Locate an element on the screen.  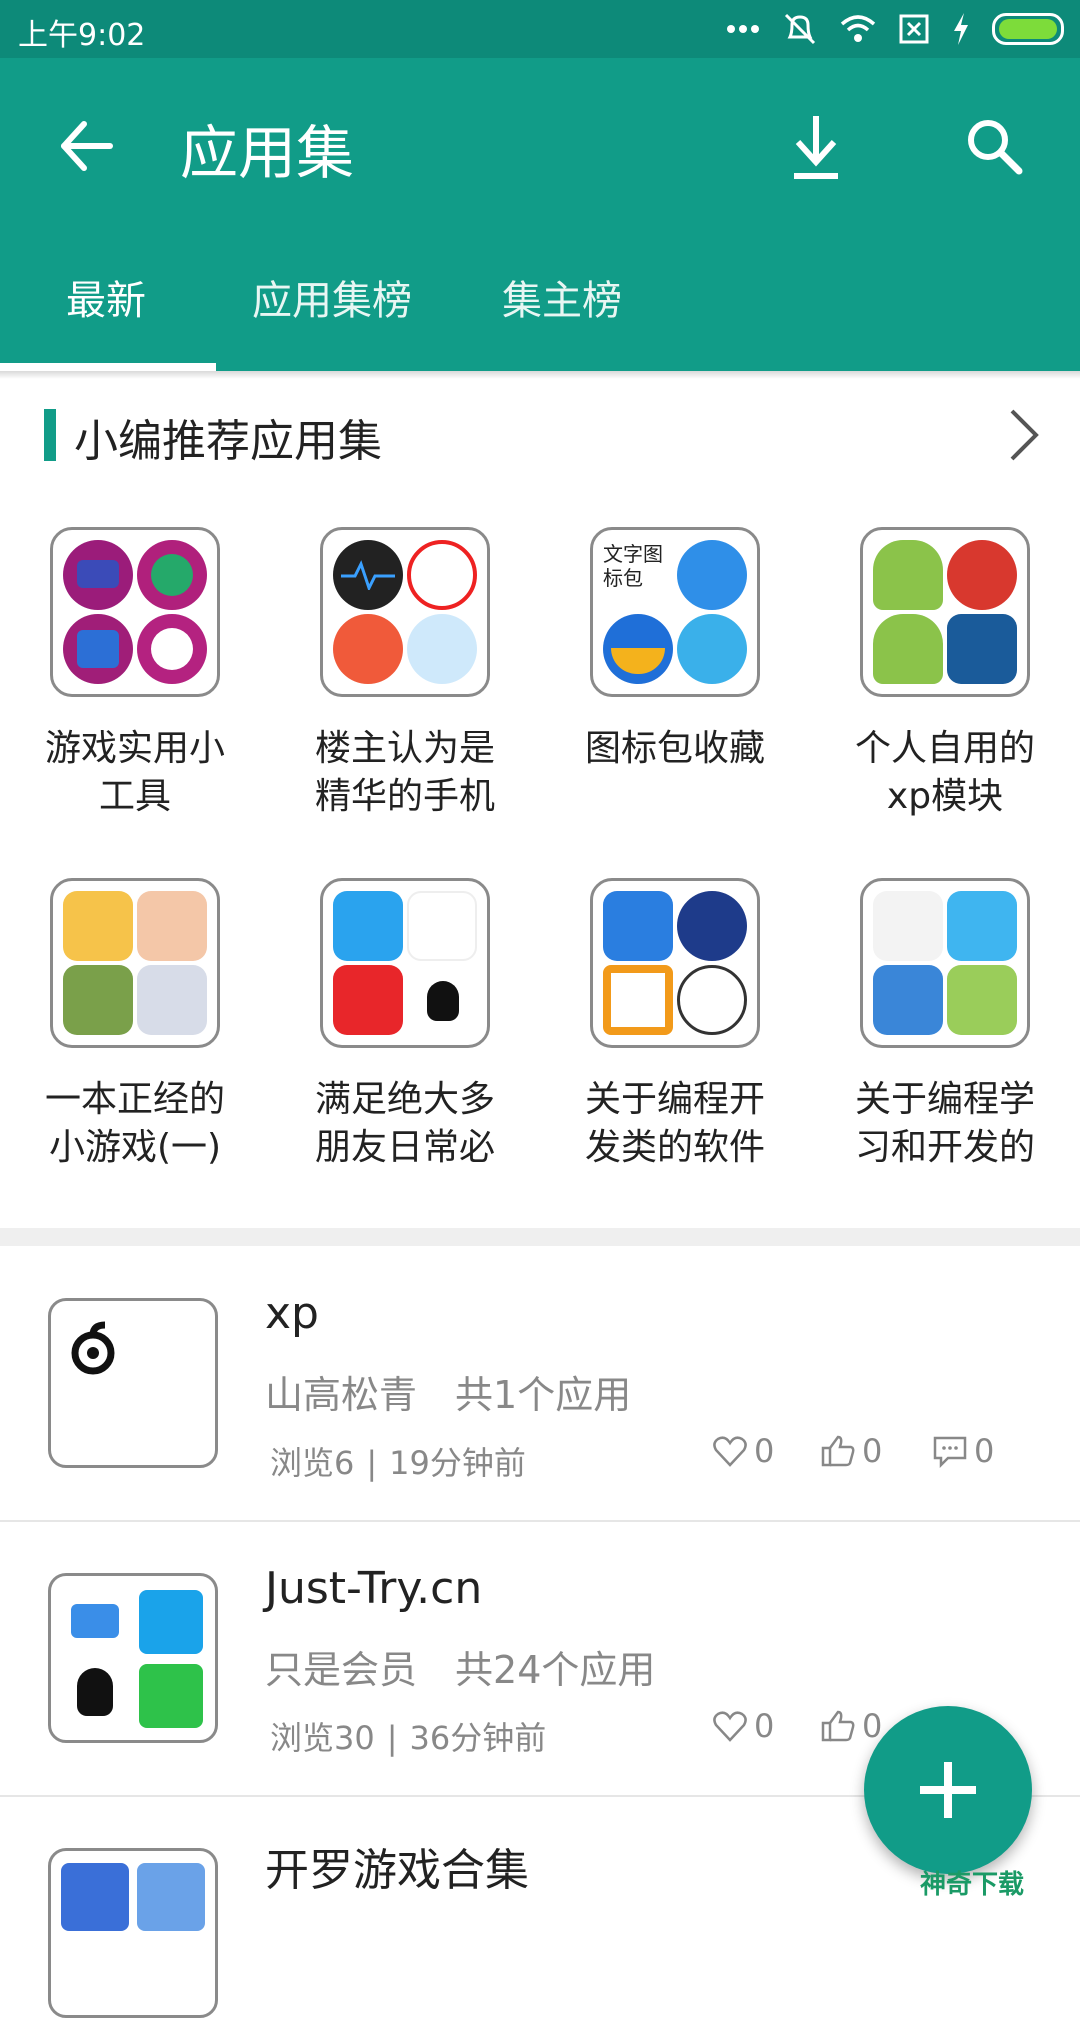
sim-off-icon is located at coordinates (914, 29).